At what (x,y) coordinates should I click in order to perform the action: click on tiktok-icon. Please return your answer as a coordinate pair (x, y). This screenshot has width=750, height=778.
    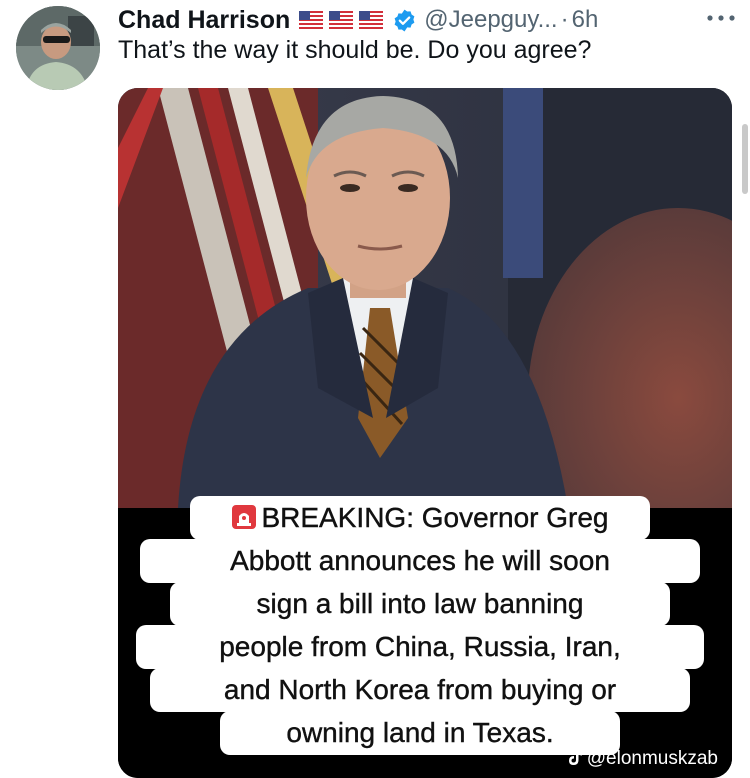
    Looking at the image, I should click on (575, 757).